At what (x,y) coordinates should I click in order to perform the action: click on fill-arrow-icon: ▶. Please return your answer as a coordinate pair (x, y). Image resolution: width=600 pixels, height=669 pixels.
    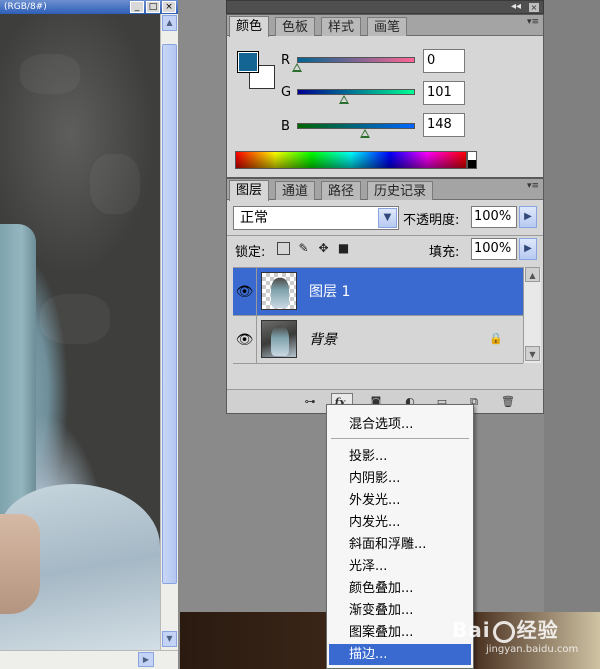
    Looking at the image, I should click on (528, 249).